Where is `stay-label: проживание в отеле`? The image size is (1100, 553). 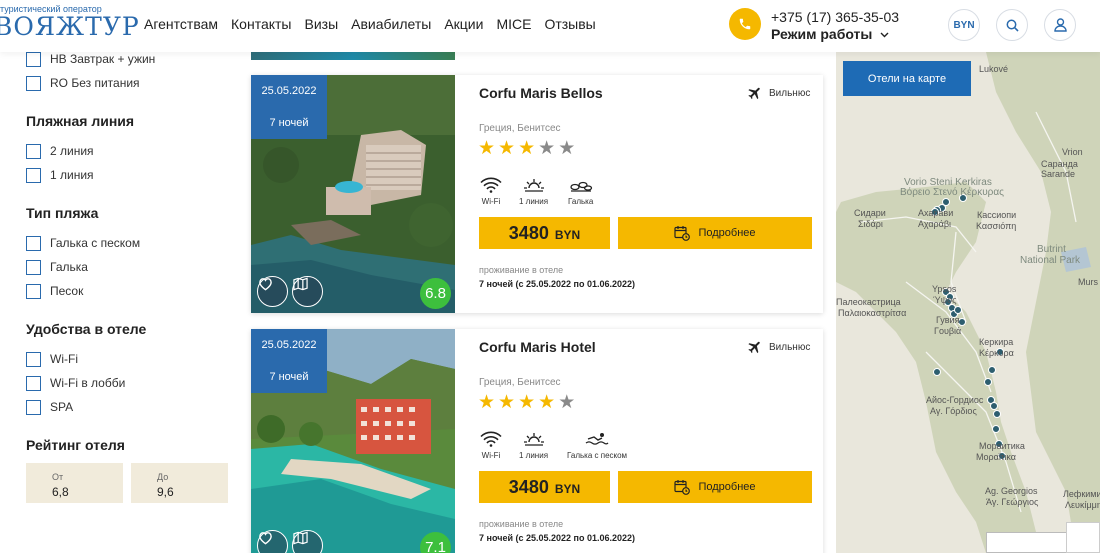
stay-label: проживание в отеле is located at coordinates (521, 270).